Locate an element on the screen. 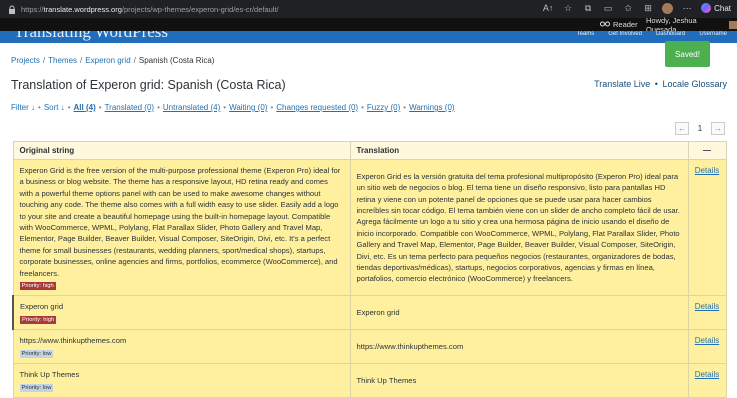  favorites-icon: ✩ is located at coordinates (628, 8).